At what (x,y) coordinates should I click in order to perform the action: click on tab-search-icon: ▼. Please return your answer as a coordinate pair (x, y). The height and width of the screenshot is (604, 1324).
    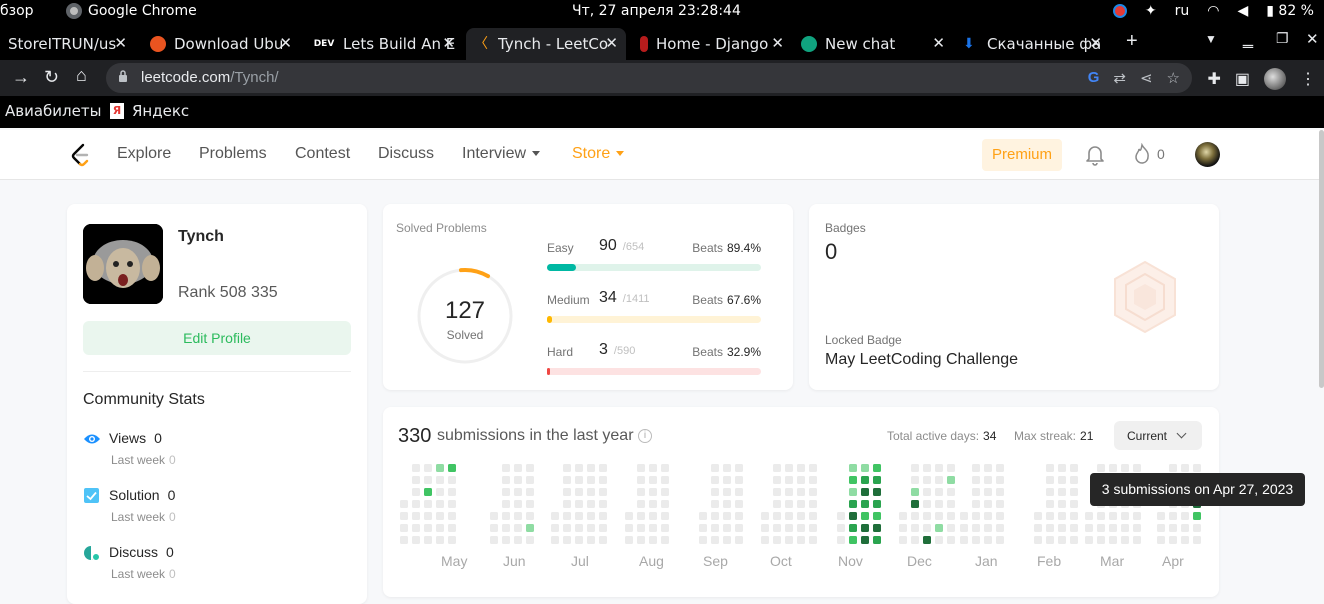
    Looking at the image, I should click on (1211, 39).